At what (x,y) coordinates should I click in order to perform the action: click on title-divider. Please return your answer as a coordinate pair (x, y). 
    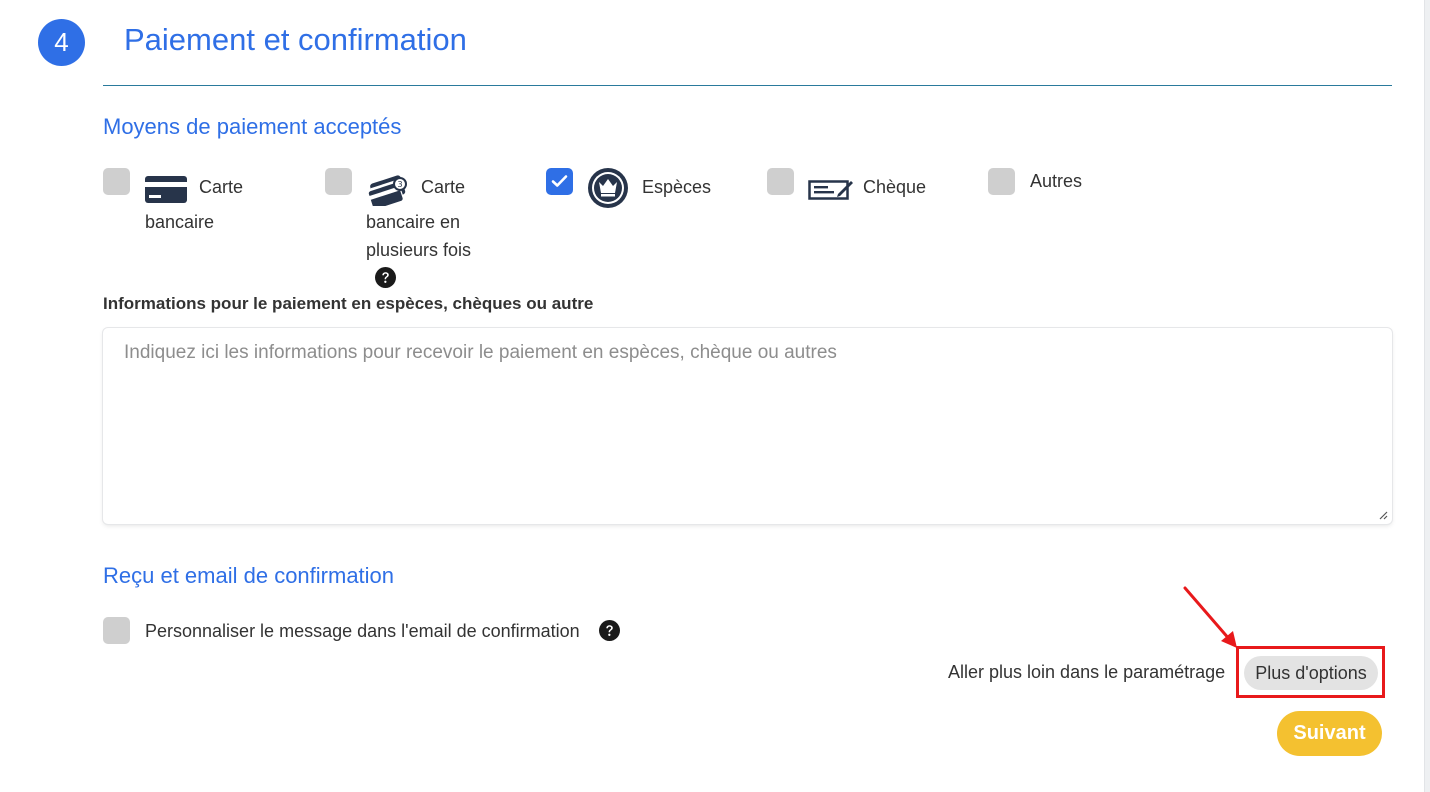
    Looking at the image, I should click on (747, 85).